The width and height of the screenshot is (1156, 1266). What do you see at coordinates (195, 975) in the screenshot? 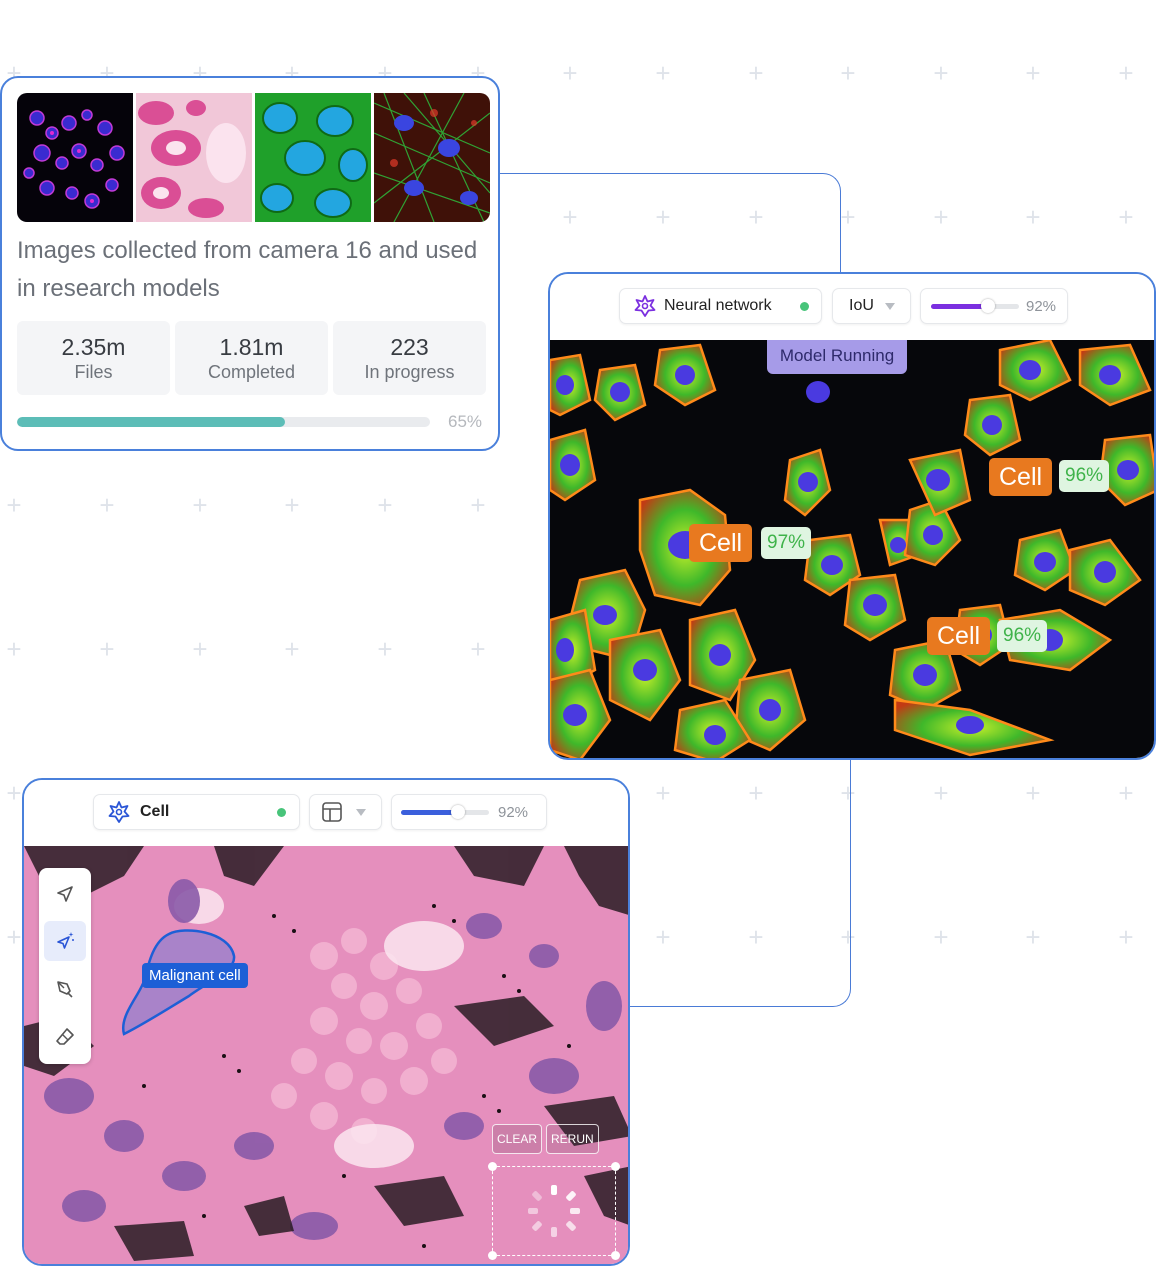
I see `annotation-label: Malignant cell` at bounding box center [195, 975].